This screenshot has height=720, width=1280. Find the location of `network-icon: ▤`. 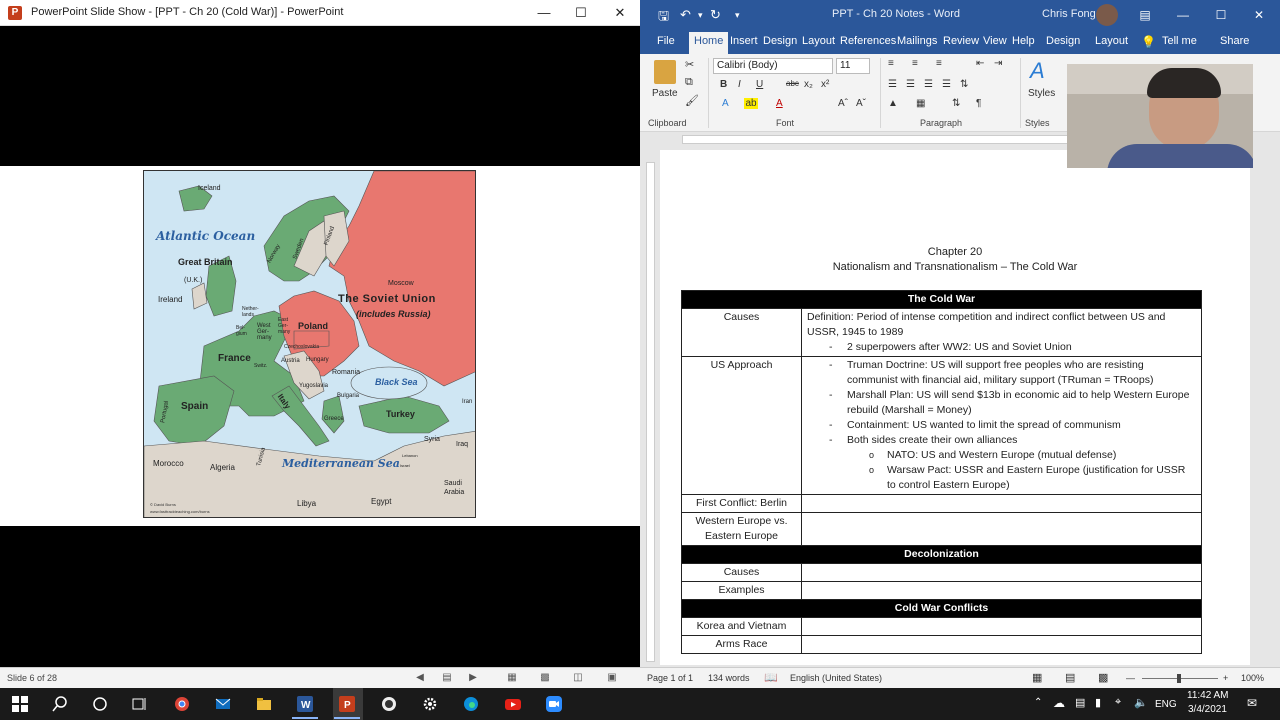

network-icon: ▤ is located at coordinates (1080, 702).